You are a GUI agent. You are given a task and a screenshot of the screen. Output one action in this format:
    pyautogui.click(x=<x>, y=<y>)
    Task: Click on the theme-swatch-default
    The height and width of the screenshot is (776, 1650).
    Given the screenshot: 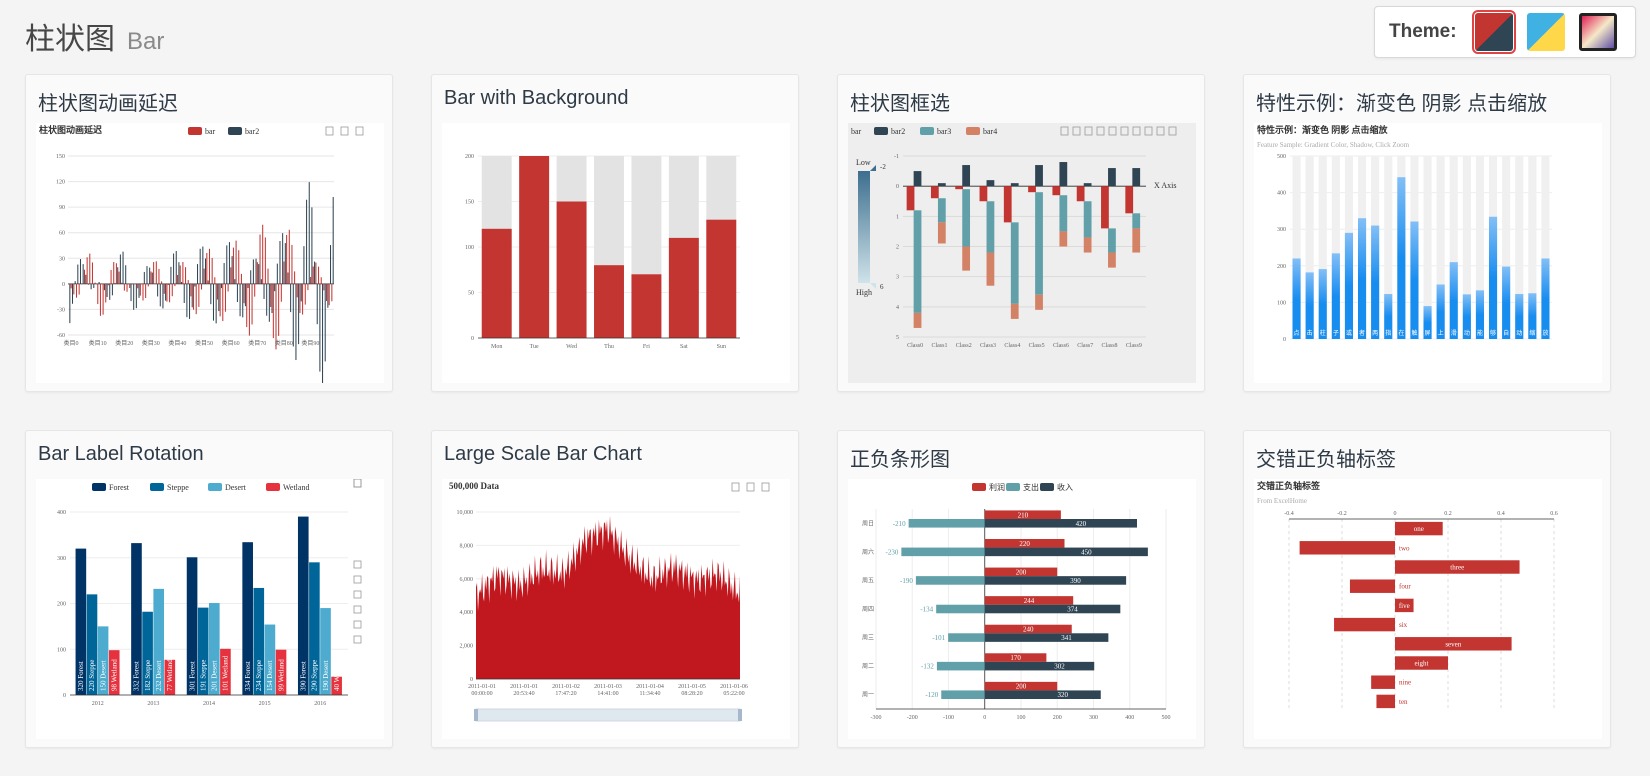 What is the action you would take?
    pyautogui.click(x=1493, y=32)
    